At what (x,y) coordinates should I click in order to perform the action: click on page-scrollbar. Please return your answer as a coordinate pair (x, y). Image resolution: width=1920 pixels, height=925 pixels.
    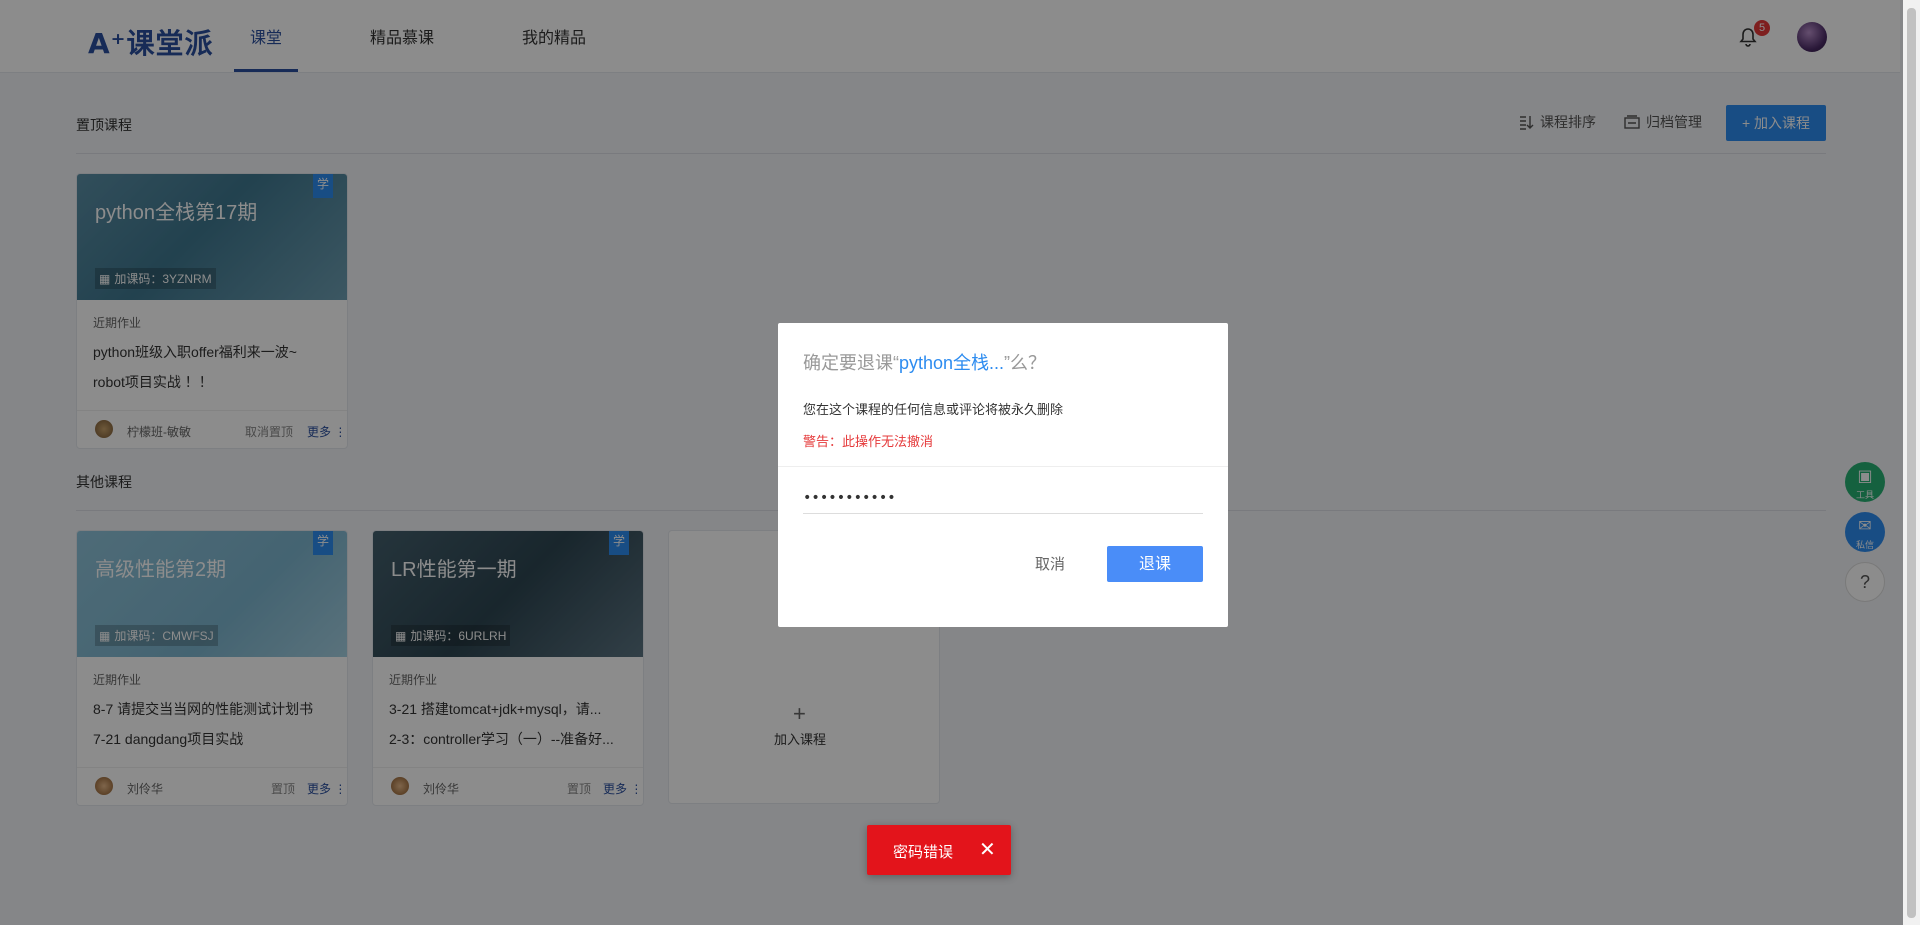
    Looking at the image, I should click on (1911, 462).